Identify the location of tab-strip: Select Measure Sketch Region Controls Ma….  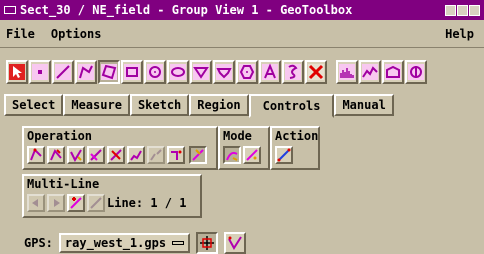
(199, 106).